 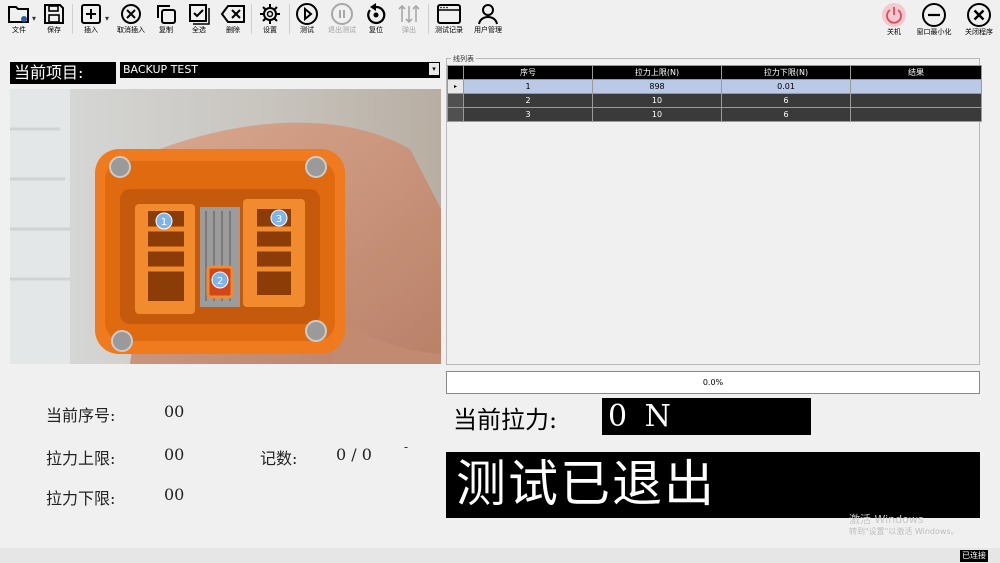 I want to click on chevron-down-icon: ▾, so click(x=434, y=69).